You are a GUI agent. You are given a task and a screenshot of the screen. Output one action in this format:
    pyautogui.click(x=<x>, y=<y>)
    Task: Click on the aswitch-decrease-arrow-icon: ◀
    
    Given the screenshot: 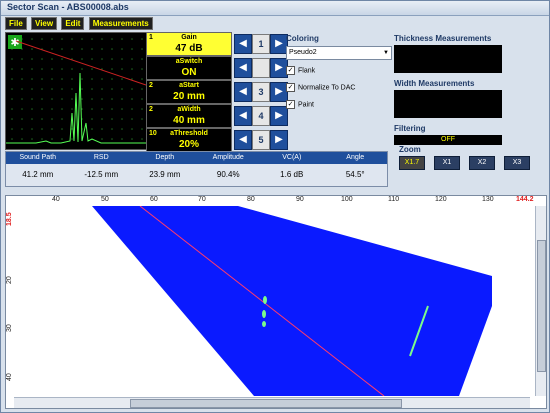 What is the action you would take?
    pyautogui.click(x=243, y=68)
    